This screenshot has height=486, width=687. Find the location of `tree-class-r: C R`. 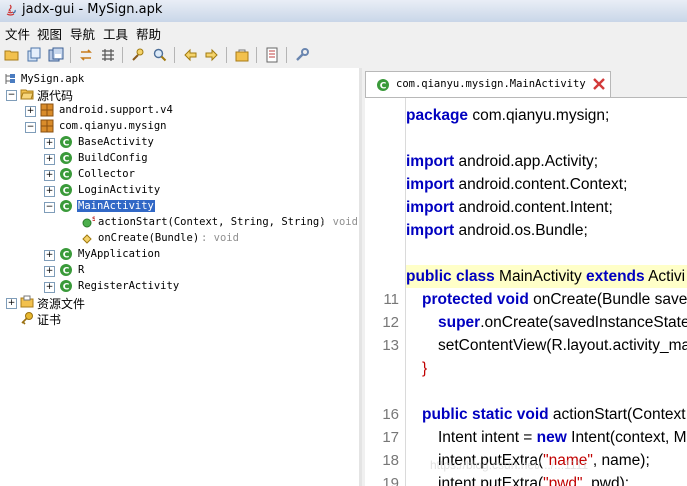

tree-class-r: C R is located at coordinates (159, 271).